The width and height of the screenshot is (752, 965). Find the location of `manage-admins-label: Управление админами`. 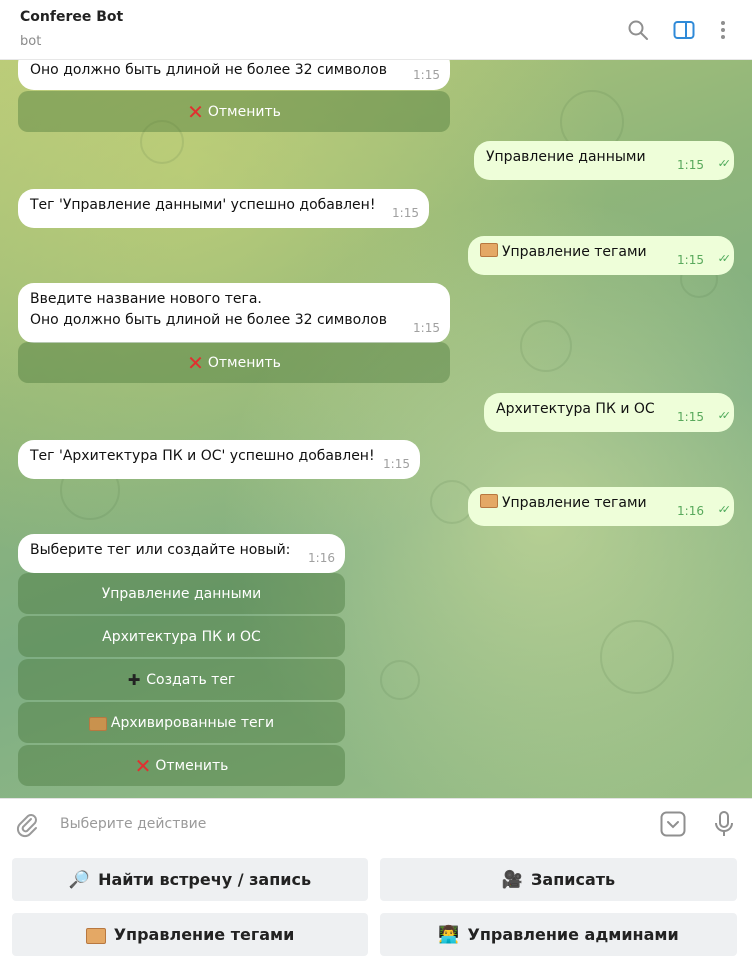

manage-admins-label: Управление админами is located at coordinates (573, 934).